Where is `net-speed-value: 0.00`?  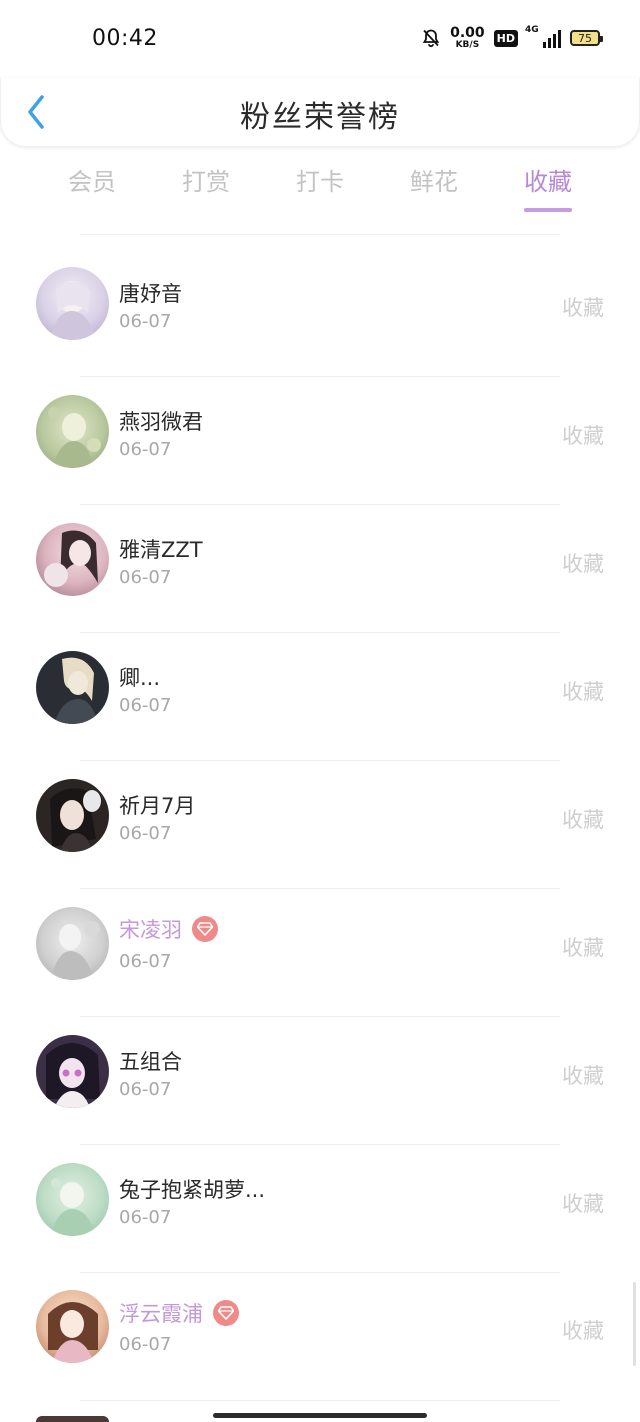
net-speed-value: 0.00 is located at coordinates (467, 33).